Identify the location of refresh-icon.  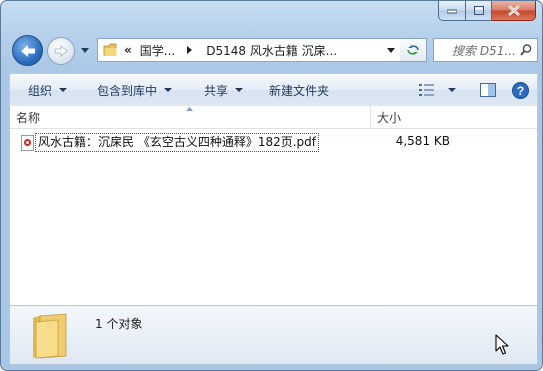
(413, 50).